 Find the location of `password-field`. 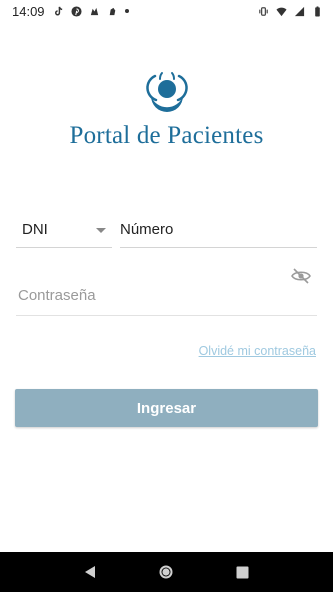

password-field is located at coordinates (166, 292).